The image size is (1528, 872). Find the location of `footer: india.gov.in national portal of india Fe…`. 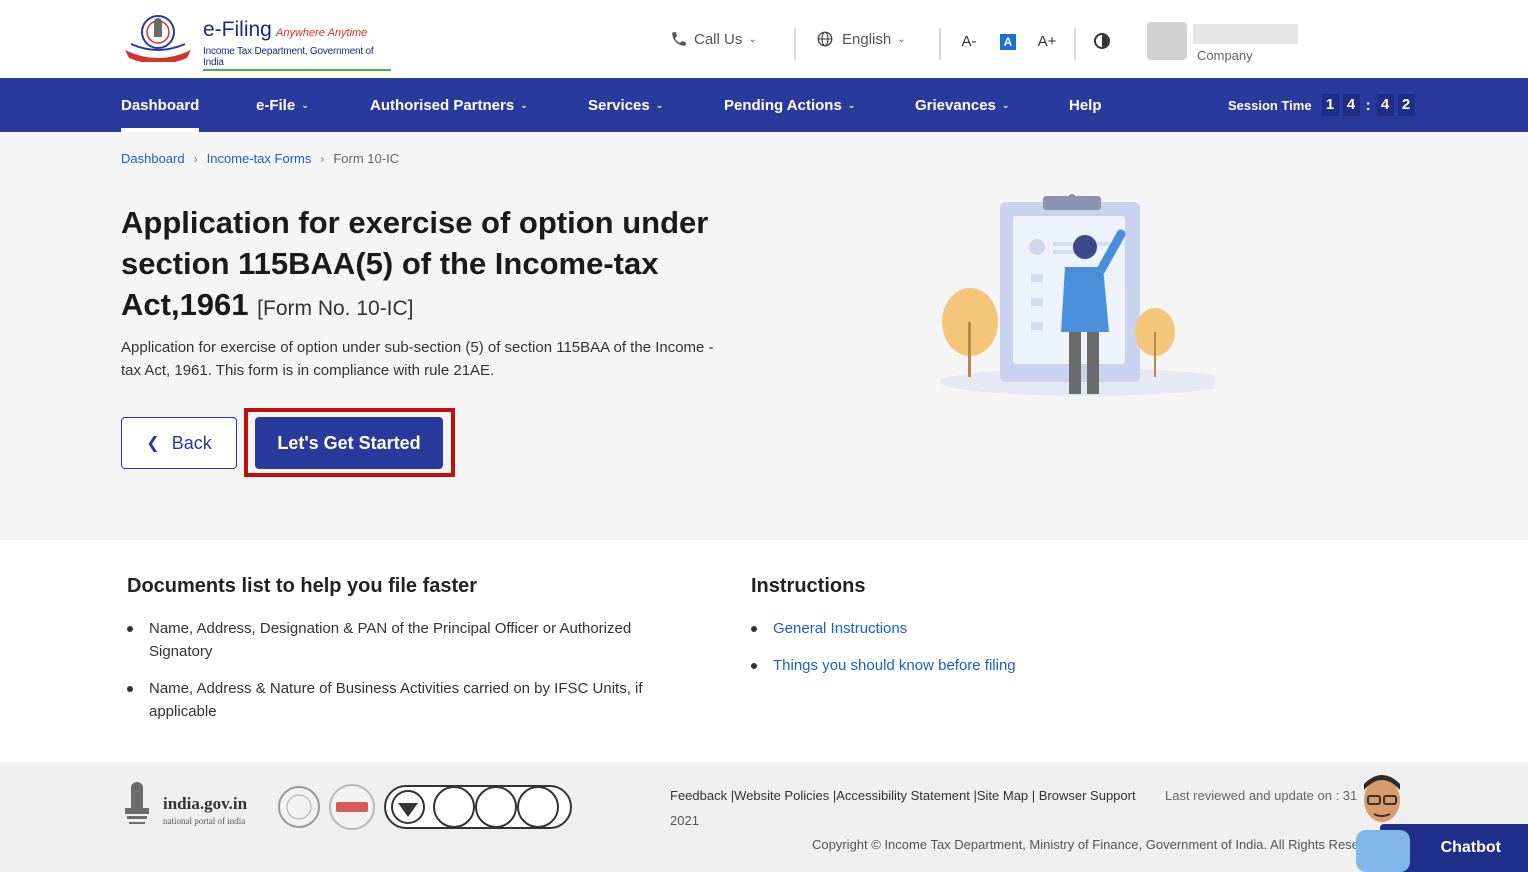

footer: india.gov.in national portal of india Fe… is located at coordinates (764, 817).